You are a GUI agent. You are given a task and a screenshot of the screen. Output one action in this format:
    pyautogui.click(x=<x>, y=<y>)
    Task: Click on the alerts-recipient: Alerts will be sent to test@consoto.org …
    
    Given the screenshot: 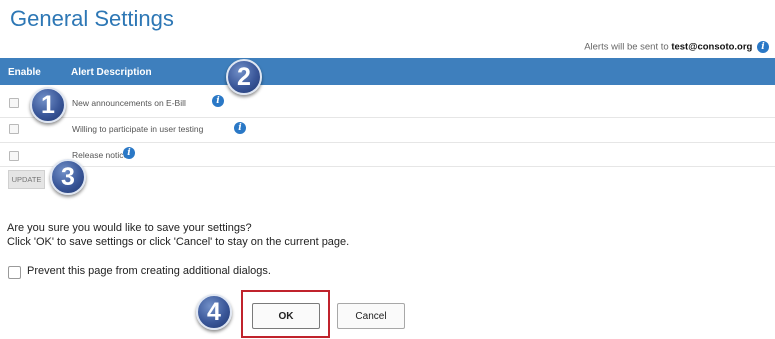 What is the action you would take?
    pyautogui.click(x=676, y=47)
    